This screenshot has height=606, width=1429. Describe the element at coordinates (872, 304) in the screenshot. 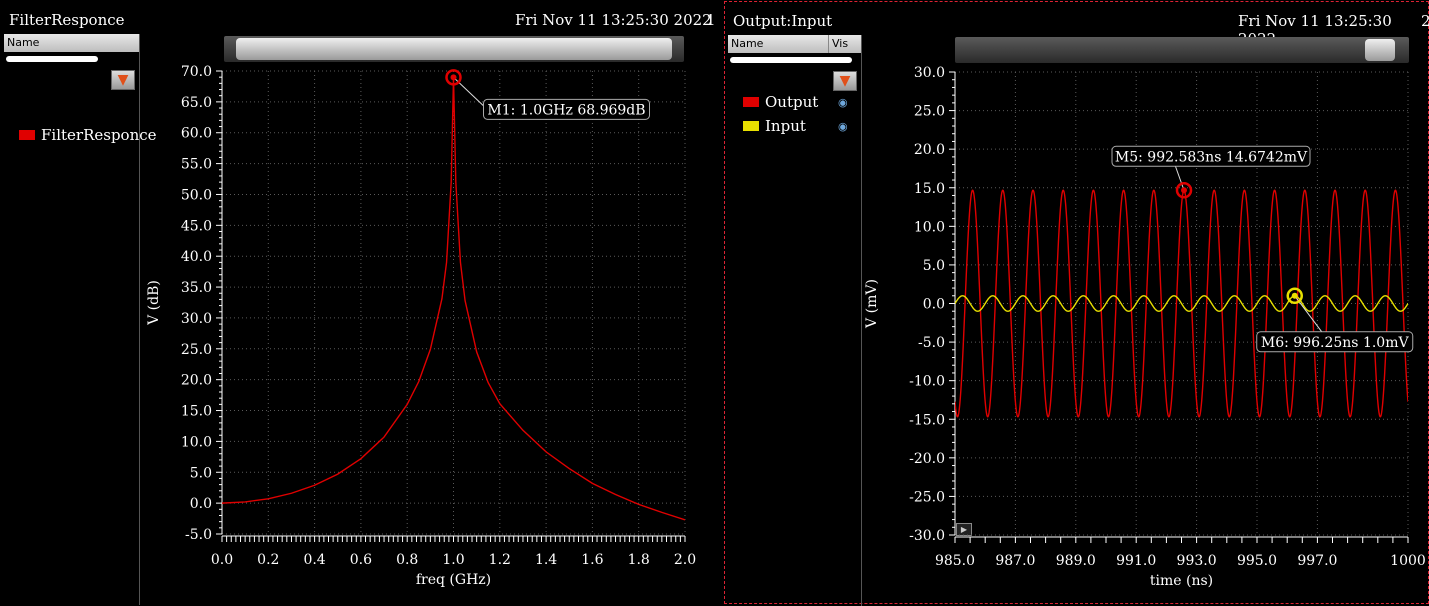

I see `y-axis-label: V (mV)` at that location.